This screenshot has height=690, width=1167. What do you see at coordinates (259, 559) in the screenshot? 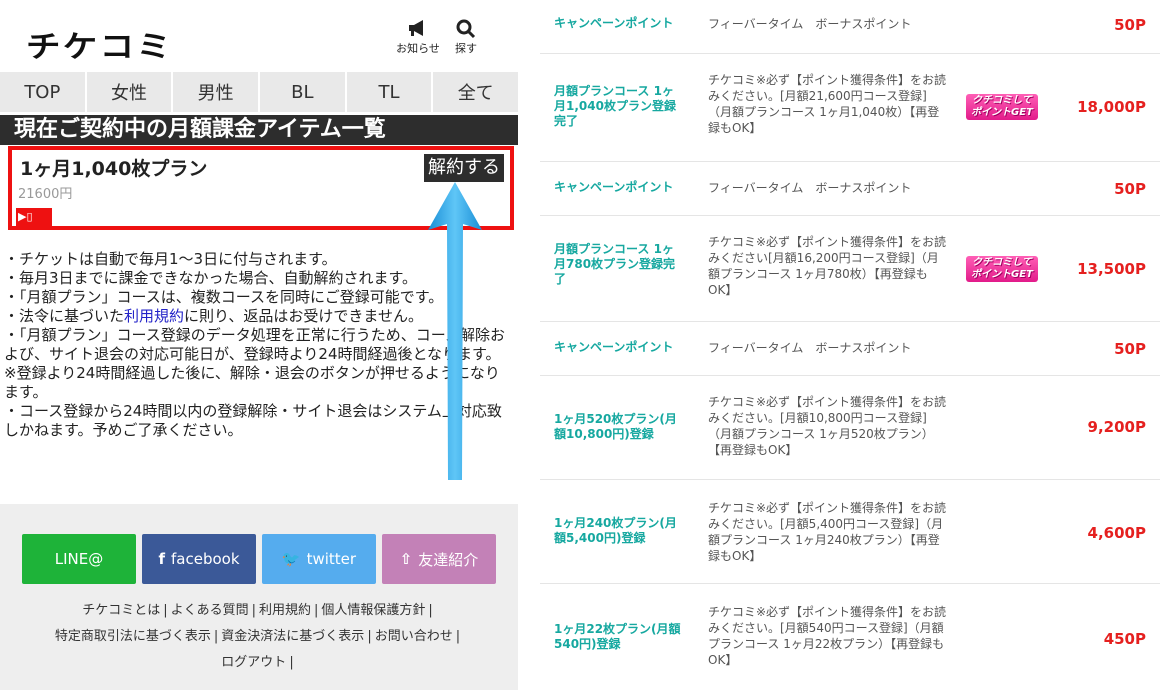
I see `social-buttons: LINE@ f facebook 🐦 twitter ⇧ 友達紹介` at bounding box center [259, 559].